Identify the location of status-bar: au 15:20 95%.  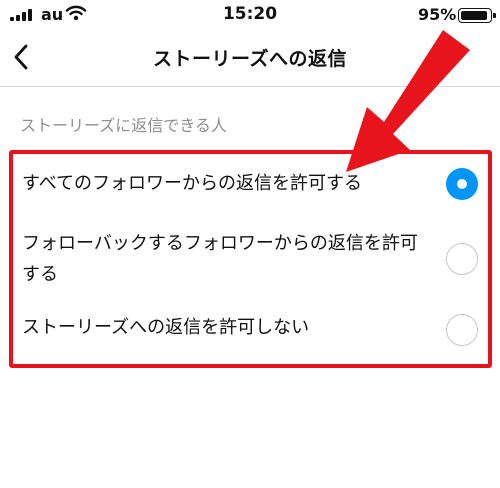
(250, 15).